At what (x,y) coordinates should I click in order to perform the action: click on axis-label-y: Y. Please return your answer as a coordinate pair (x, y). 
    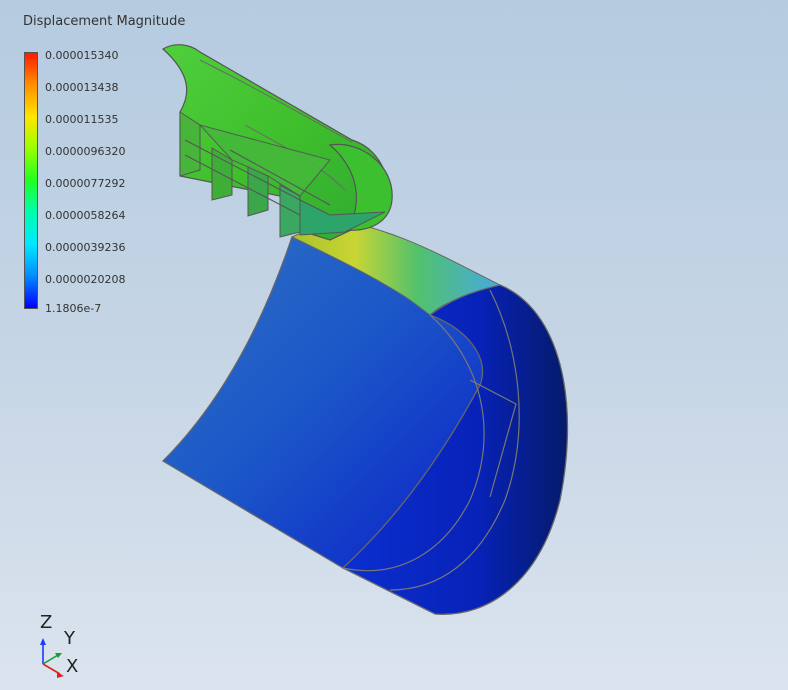
    Looking at the image, I should click on (69, 638).